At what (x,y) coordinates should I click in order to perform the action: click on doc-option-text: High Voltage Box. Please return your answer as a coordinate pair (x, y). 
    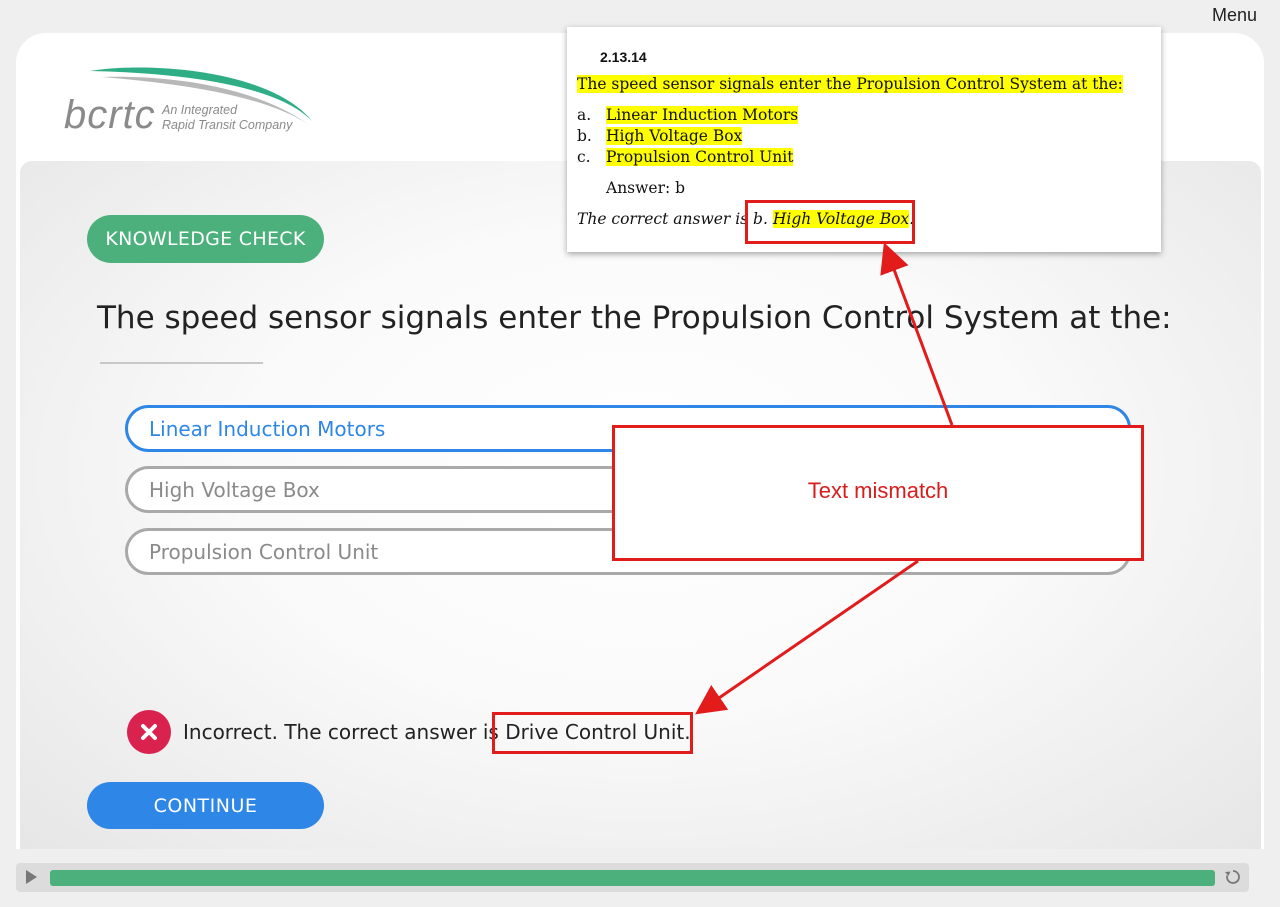
    Looking at the image, I should click on (674, 136).